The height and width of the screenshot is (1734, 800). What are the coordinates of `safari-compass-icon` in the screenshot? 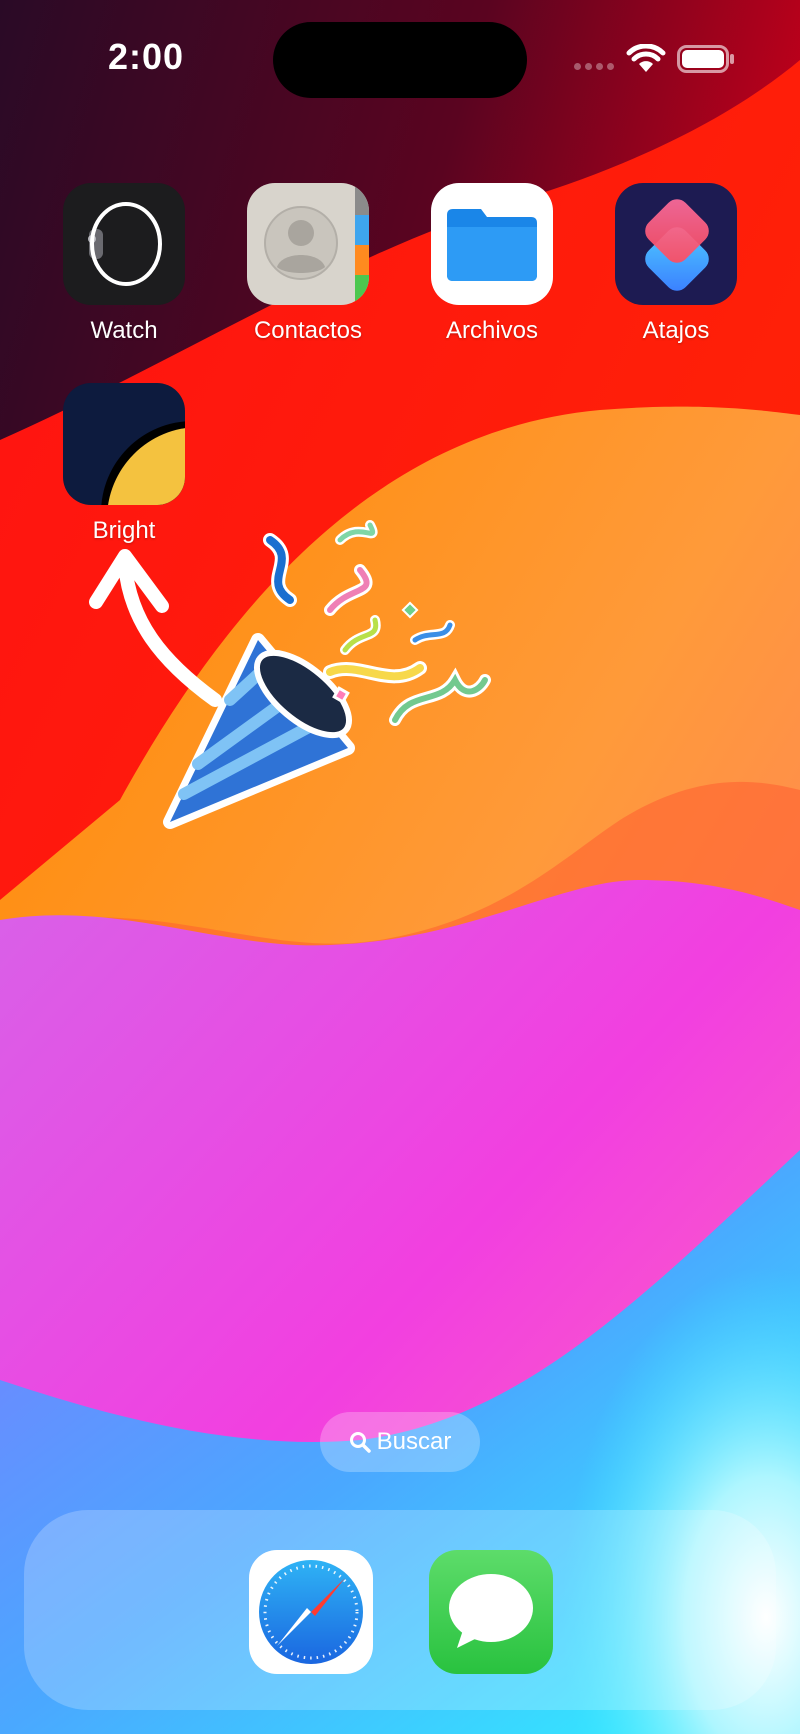 It's located at (311, 1612).